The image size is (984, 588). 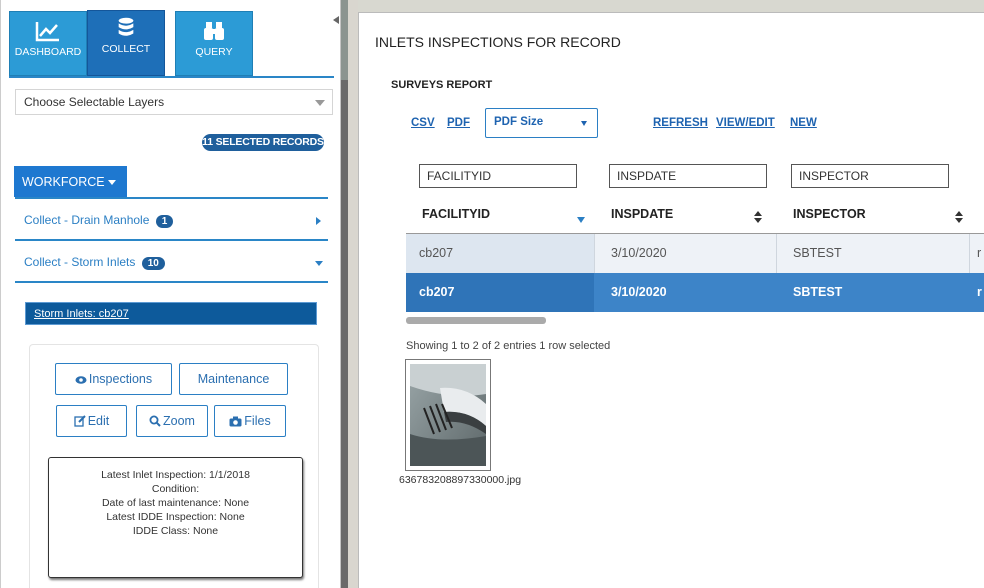 I want to click on refresh-link: REFRESH, so click(x=680, y=123).